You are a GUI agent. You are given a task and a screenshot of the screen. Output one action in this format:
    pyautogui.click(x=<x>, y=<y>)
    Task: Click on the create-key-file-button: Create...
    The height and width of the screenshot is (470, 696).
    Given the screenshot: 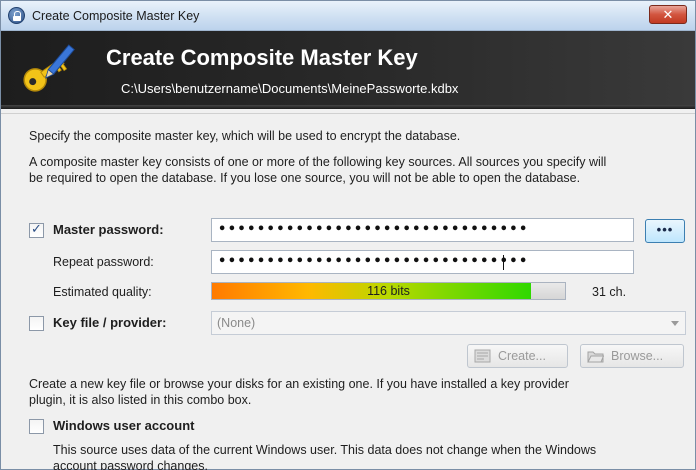 What is the action you would take?
    pyautogui.click(x=517, y=356)
    